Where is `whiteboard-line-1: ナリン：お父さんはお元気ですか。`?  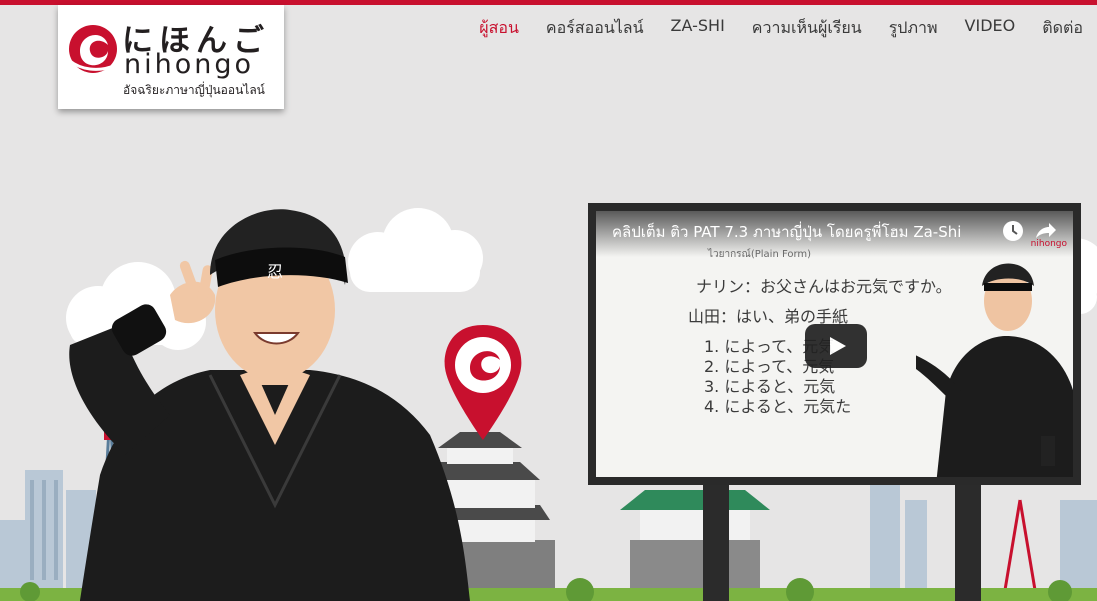
whiteboard-line-1: ナリン：お父さんはお元気ですか。 is located at coordinates (824, 286).